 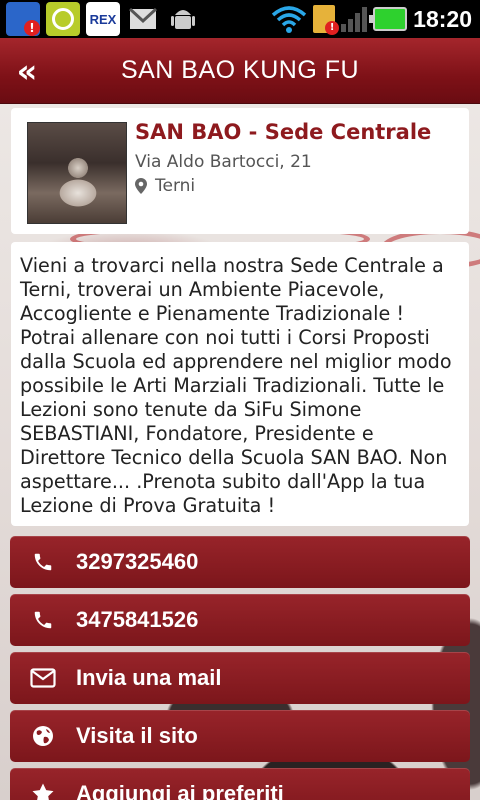 What do you see at coordinates (27, 71) in the screenshot?
I see `back-button: «` at bounding box center [27, 71].